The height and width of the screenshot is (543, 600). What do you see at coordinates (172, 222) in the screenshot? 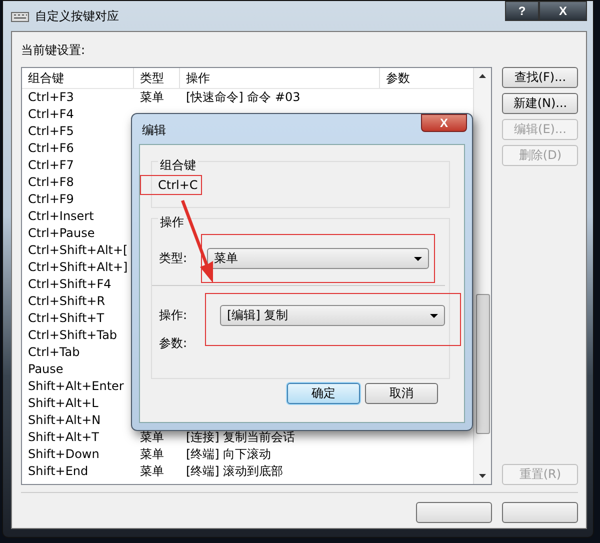
I see `group-label: 操作` at bounding box center [172, 222].